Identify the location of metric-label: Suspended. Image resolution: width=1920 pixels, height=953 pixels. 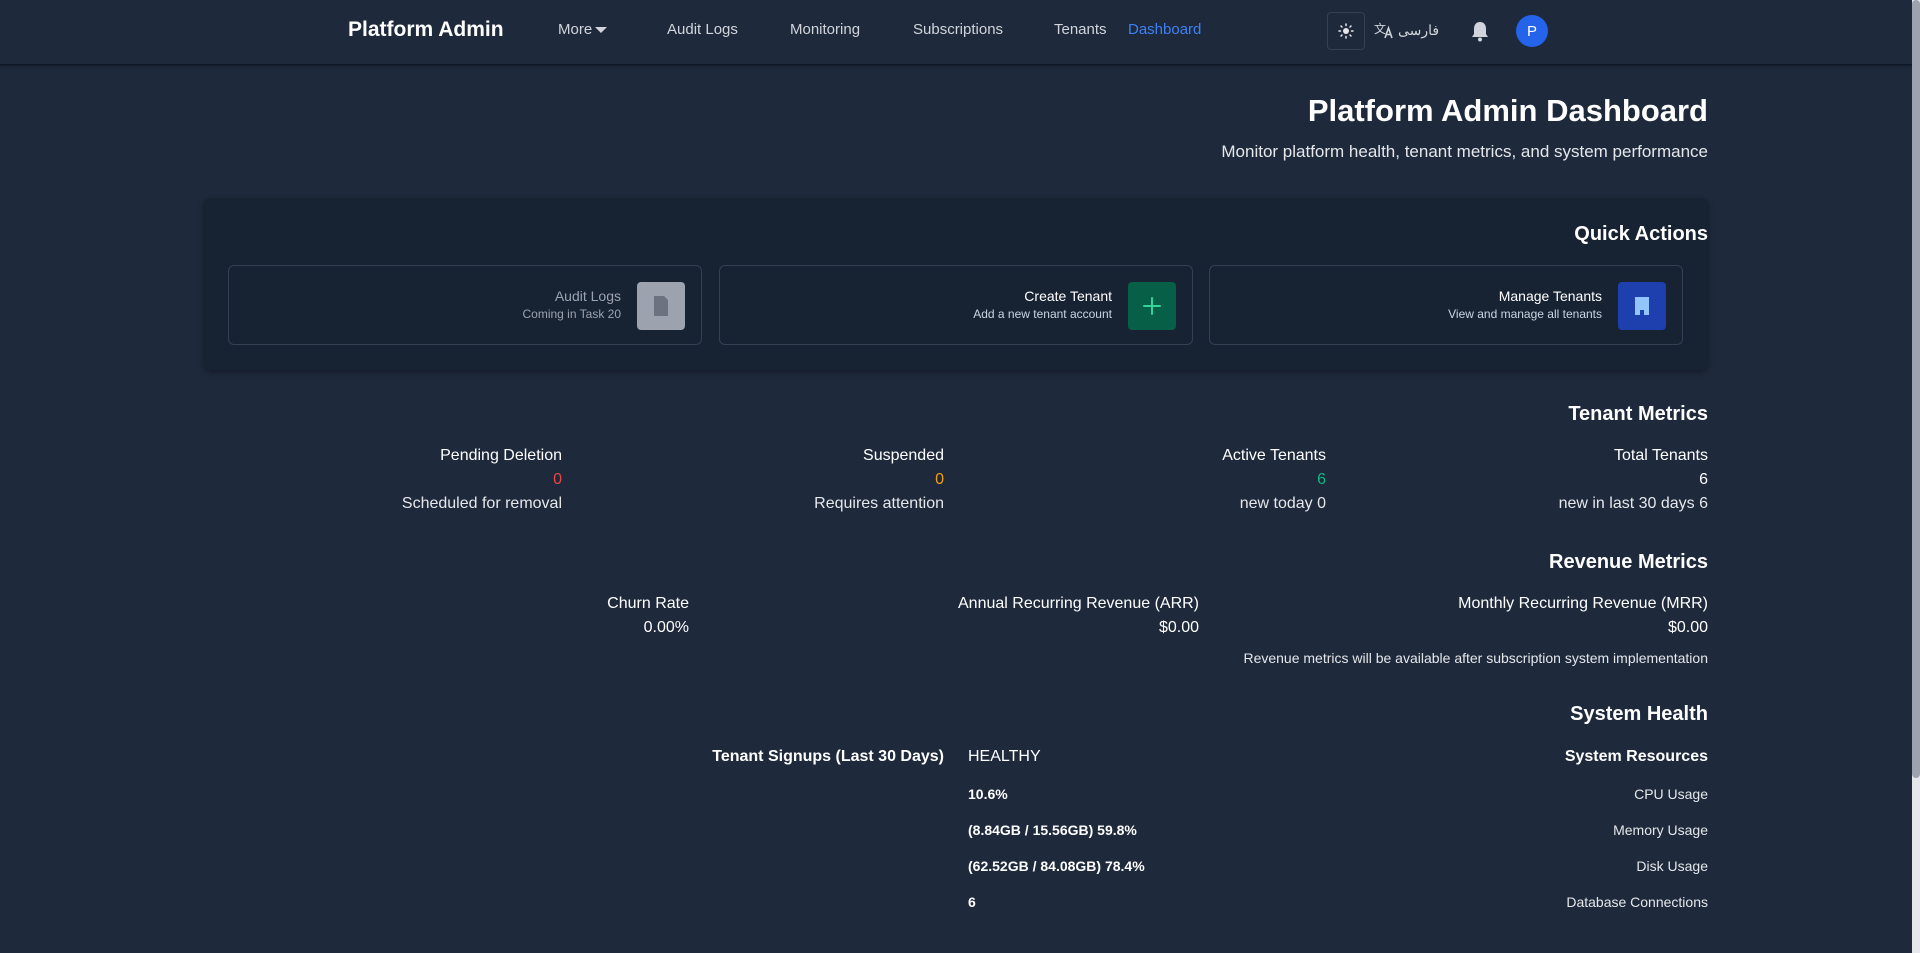
(903, 455).